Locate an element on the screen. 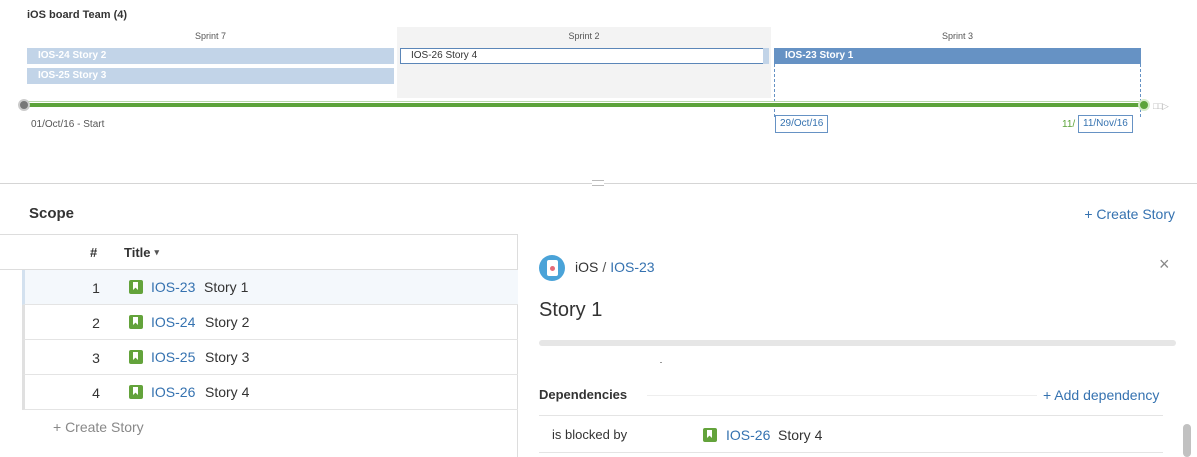 This screenshot has height=457, width=1197. issue-summary: Story 4 is located at coordinates (227, 392).